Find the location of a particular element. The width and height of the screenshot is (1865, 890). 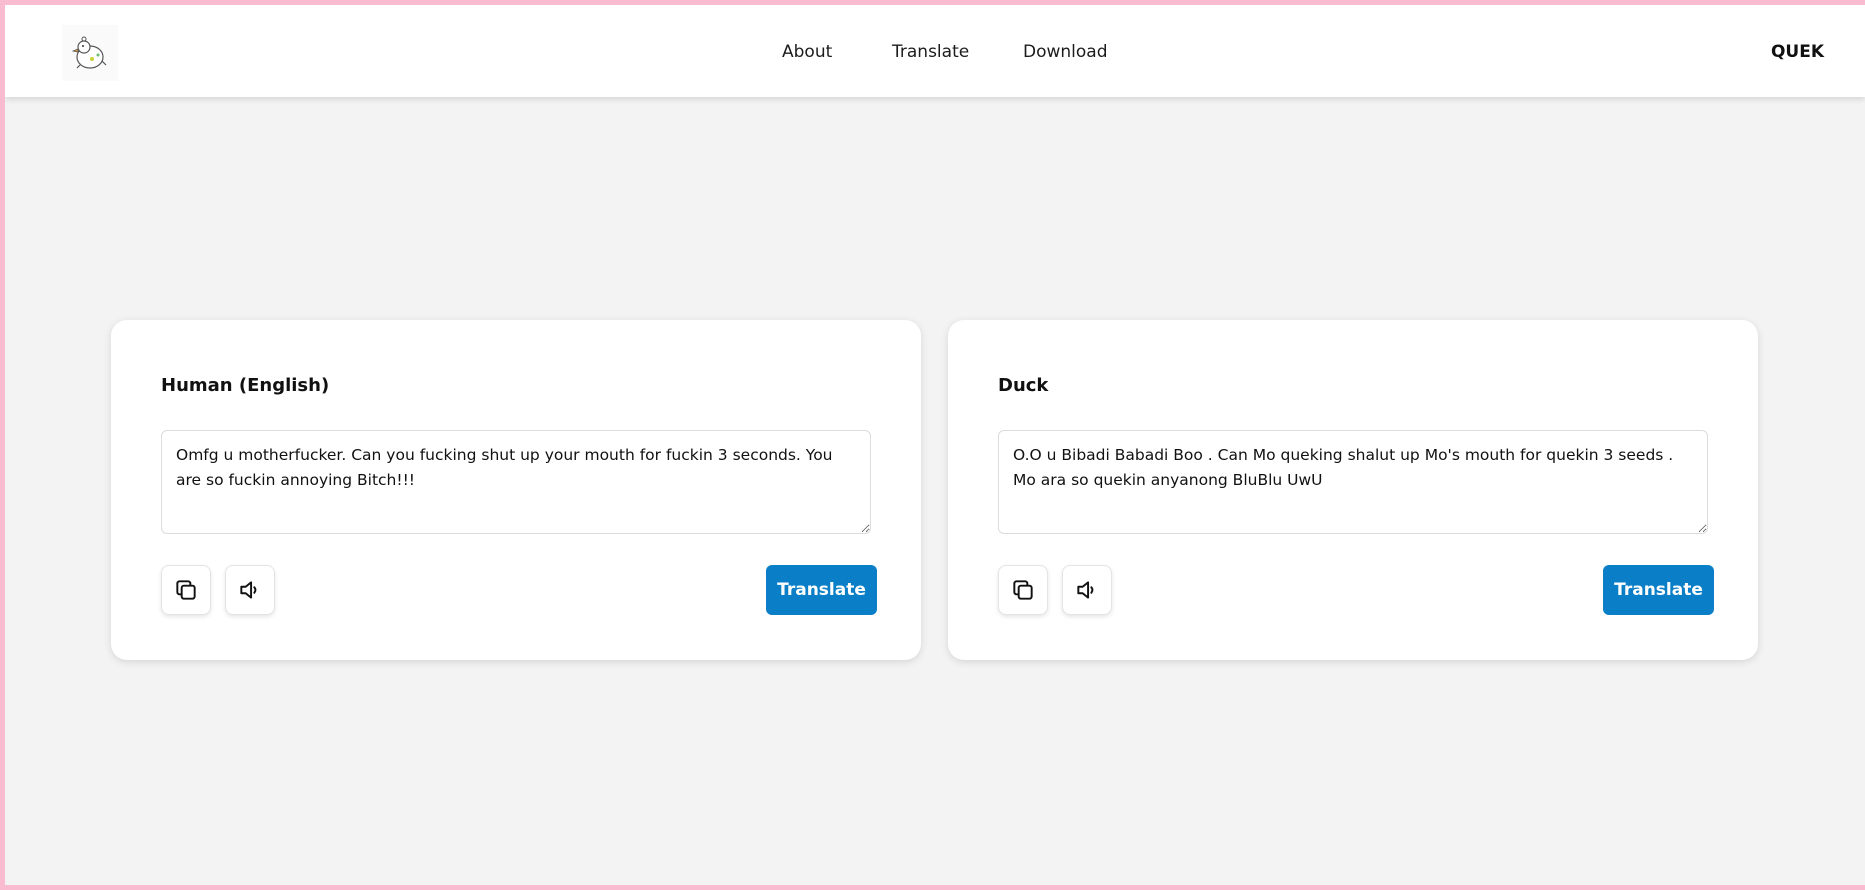

duck-speak-button is located at coordinates (1087, 590).